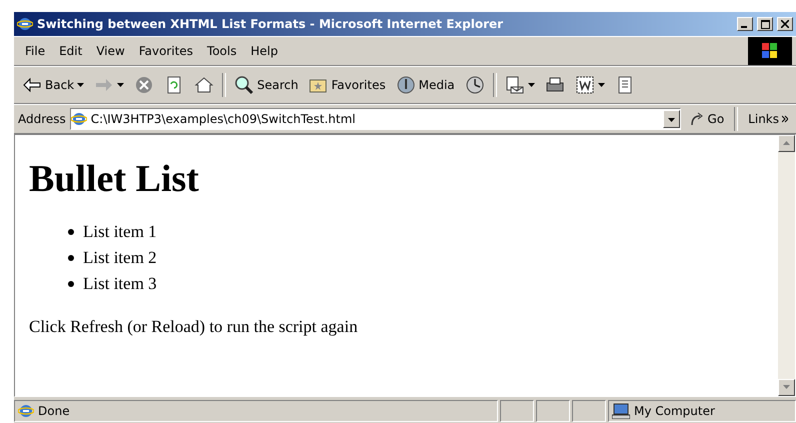  Describe the element at coordinates (347, 85) in the screenshot. I see `favorites-button: Favorites` at that location.